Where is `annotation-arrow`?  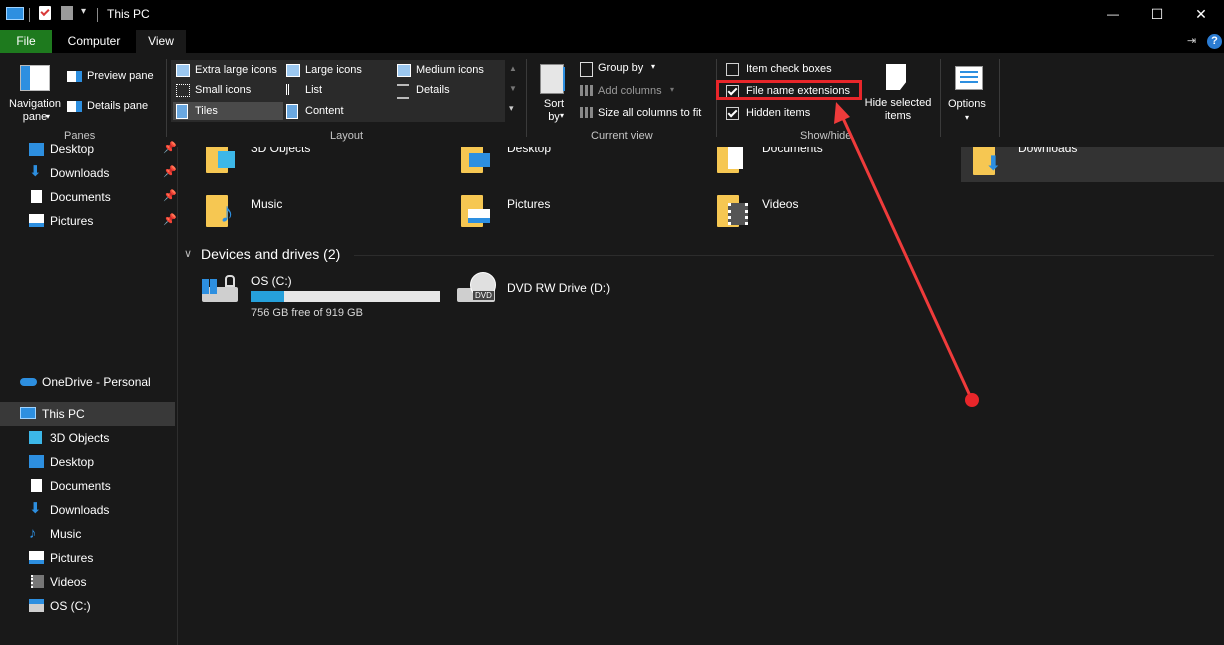
annotation-arrow is located at coordinates (906, 254).